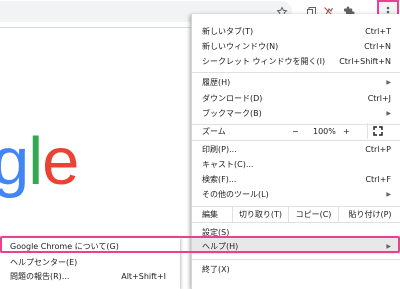 This screenshot has width=400, height=289. What do you see at coordinates (296, 179) in the screenshot?
I see `menu-item-find: 検索(F)... Ctrl+F` at bounding box center [296, 179].